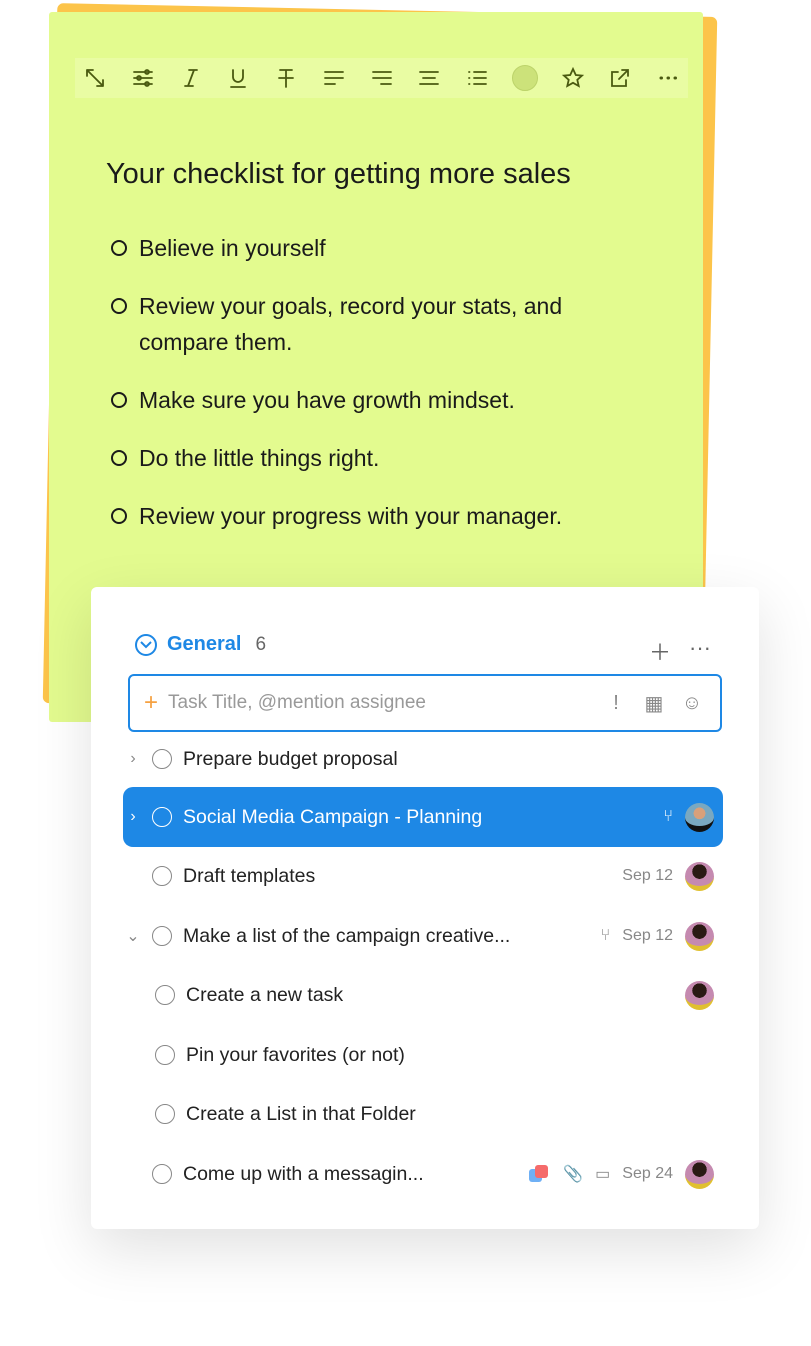 The width and height of the screenshot is (811, 1346). I want to click on checklist-item: Review your progress with your manager., so click(371, 516).